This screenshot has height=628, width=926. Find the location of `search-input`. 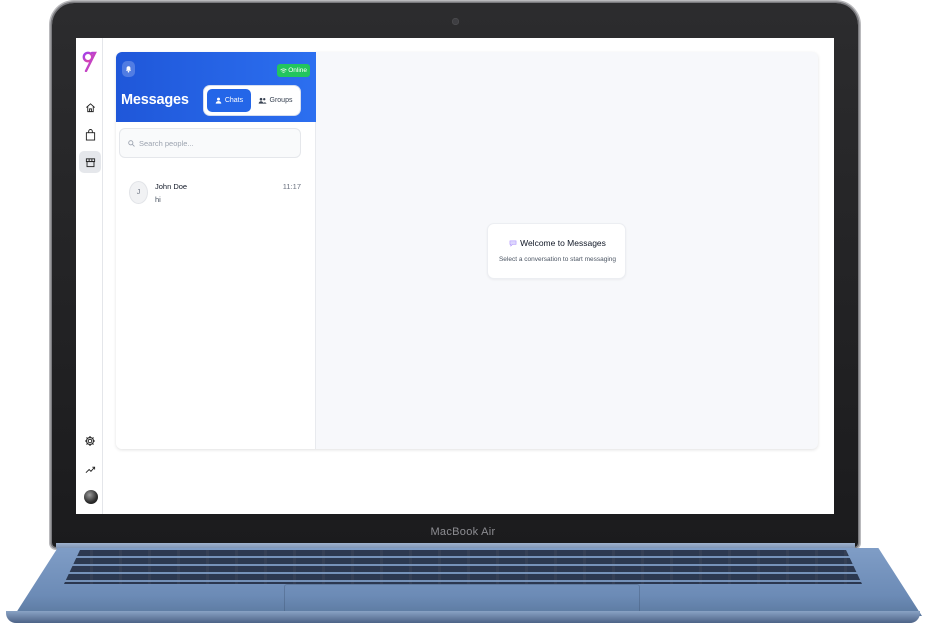

search-input is located at coordinates (214, 143).